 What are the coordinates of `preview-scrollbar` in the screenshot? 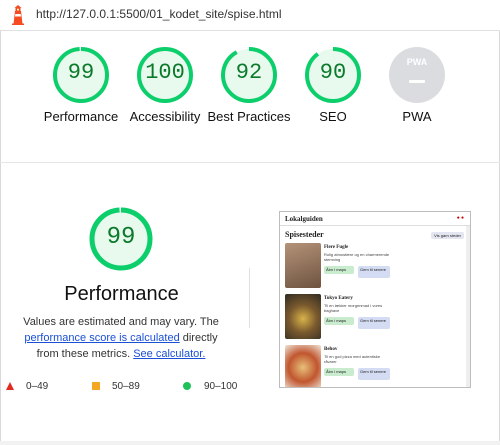 It's located at (468, 306).